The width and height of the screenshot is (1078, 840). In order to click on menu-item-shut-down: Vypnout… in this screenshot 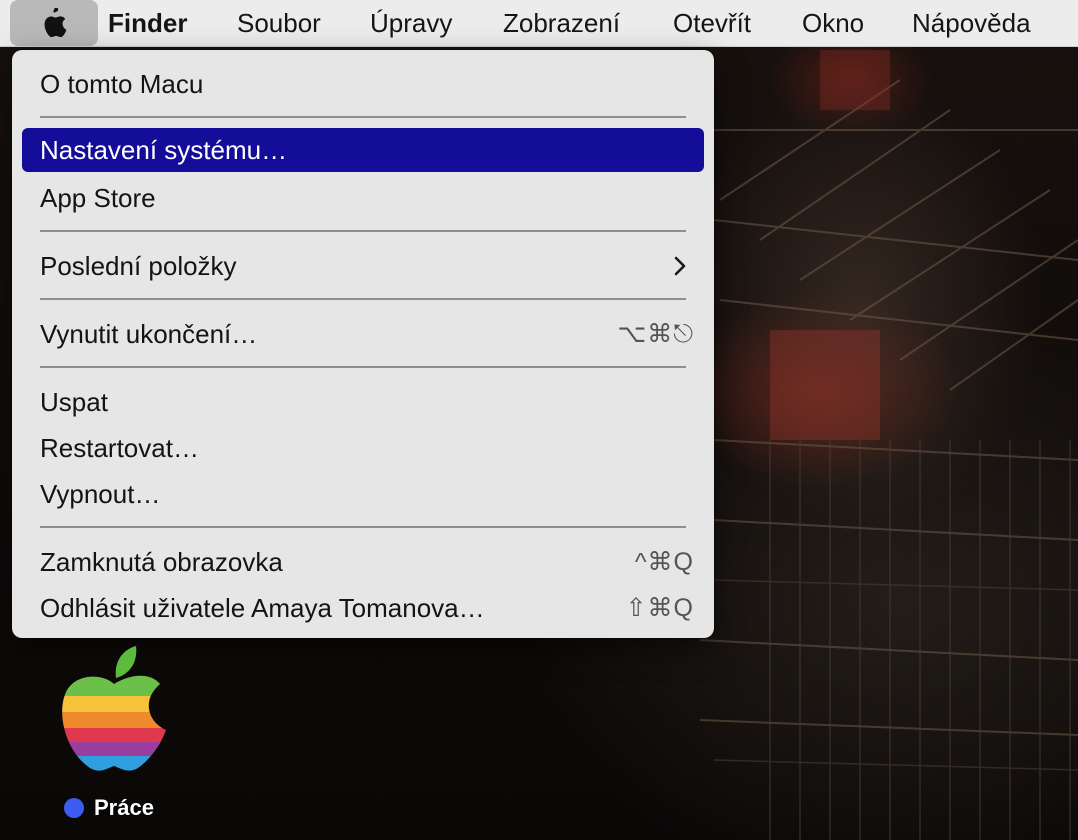, I will do `click(363, 494)`.